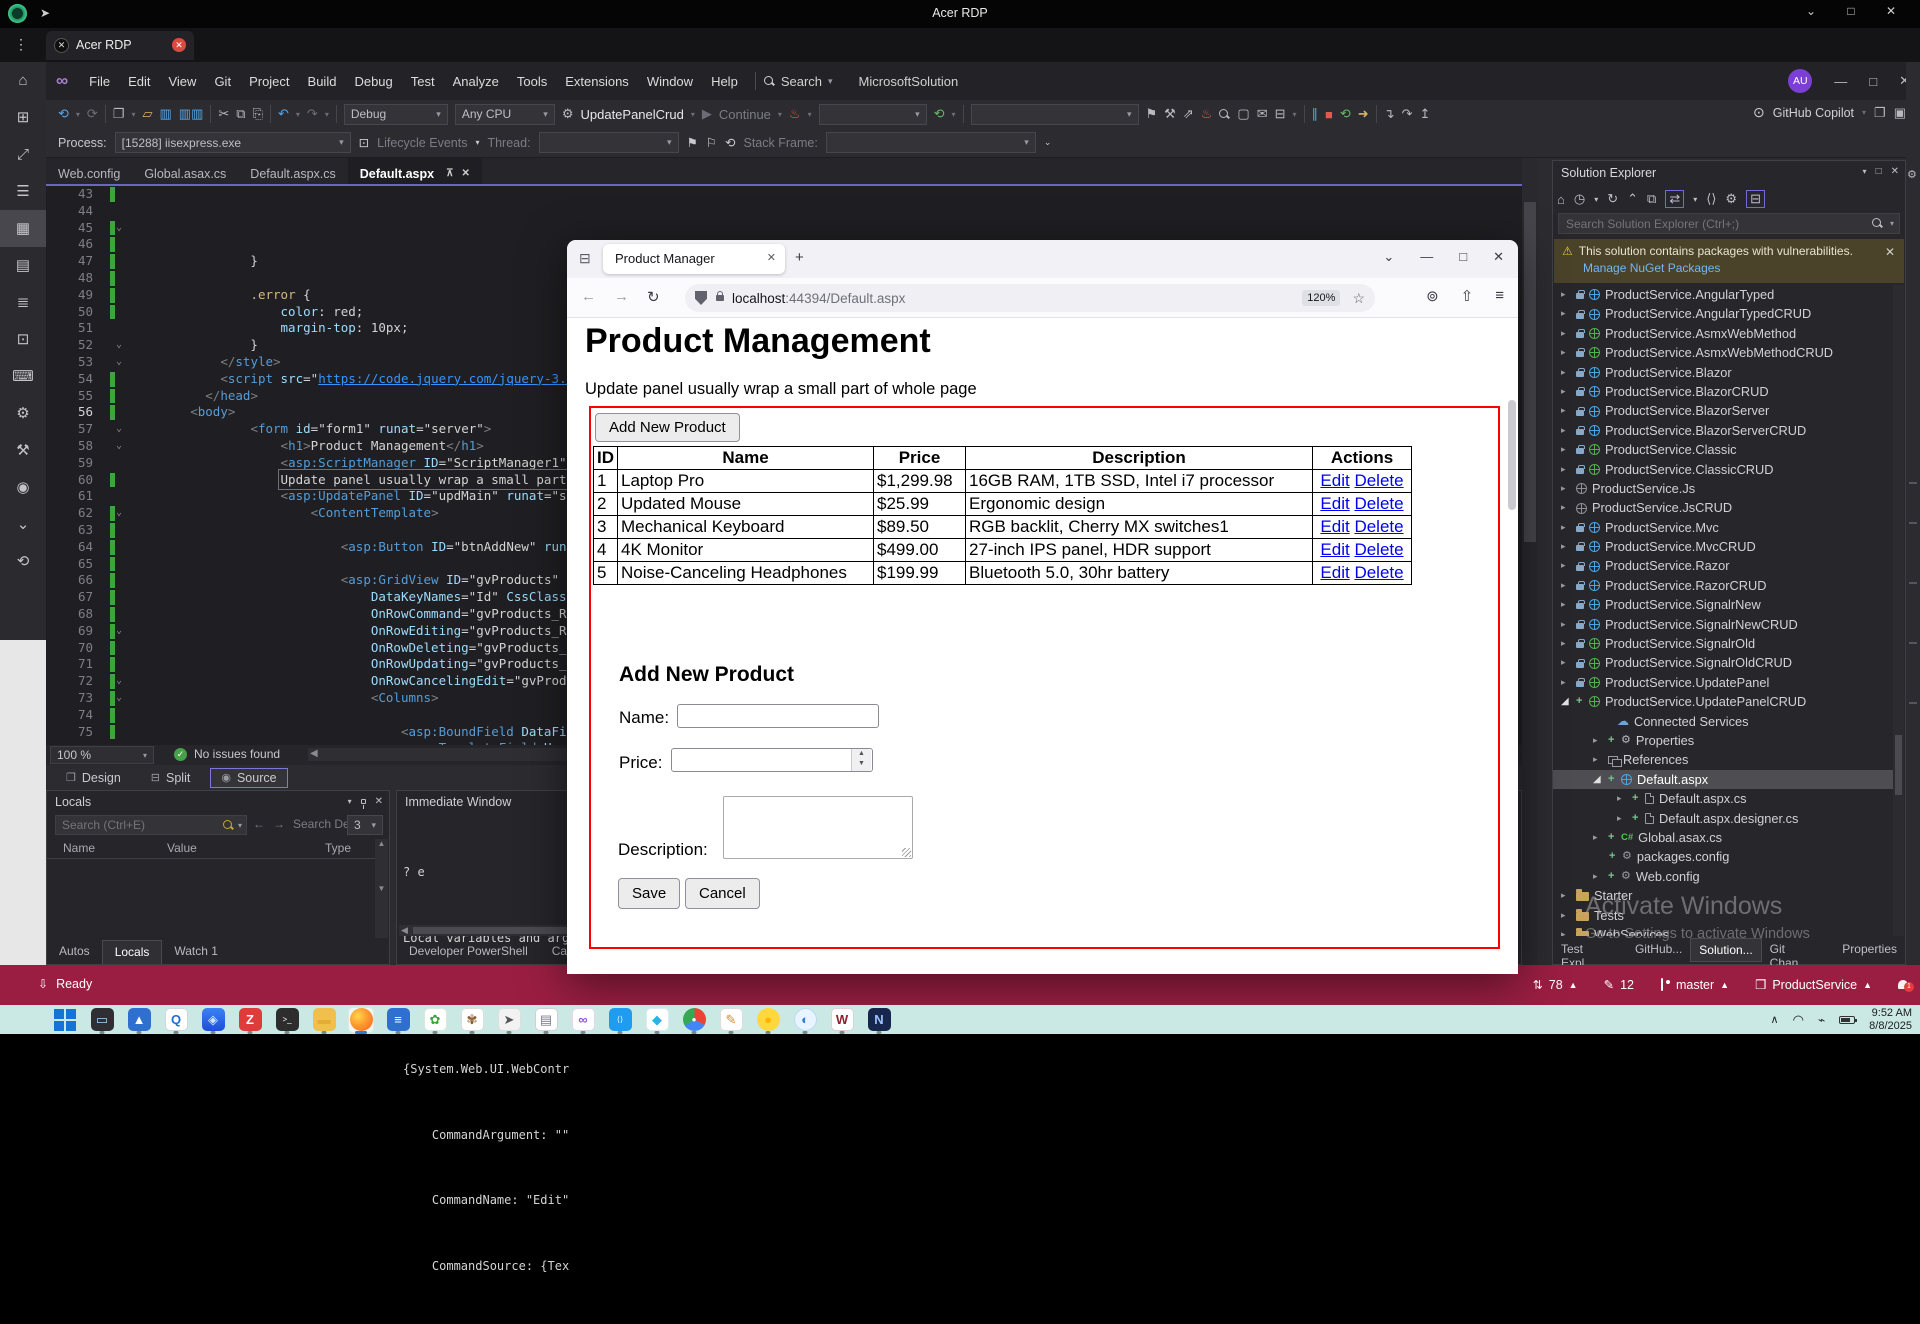 The image size is (1920, 1324). Describe the element at coordinates (240, 114) in the screenshot. I see `copy-icon: ⧉` at that location.